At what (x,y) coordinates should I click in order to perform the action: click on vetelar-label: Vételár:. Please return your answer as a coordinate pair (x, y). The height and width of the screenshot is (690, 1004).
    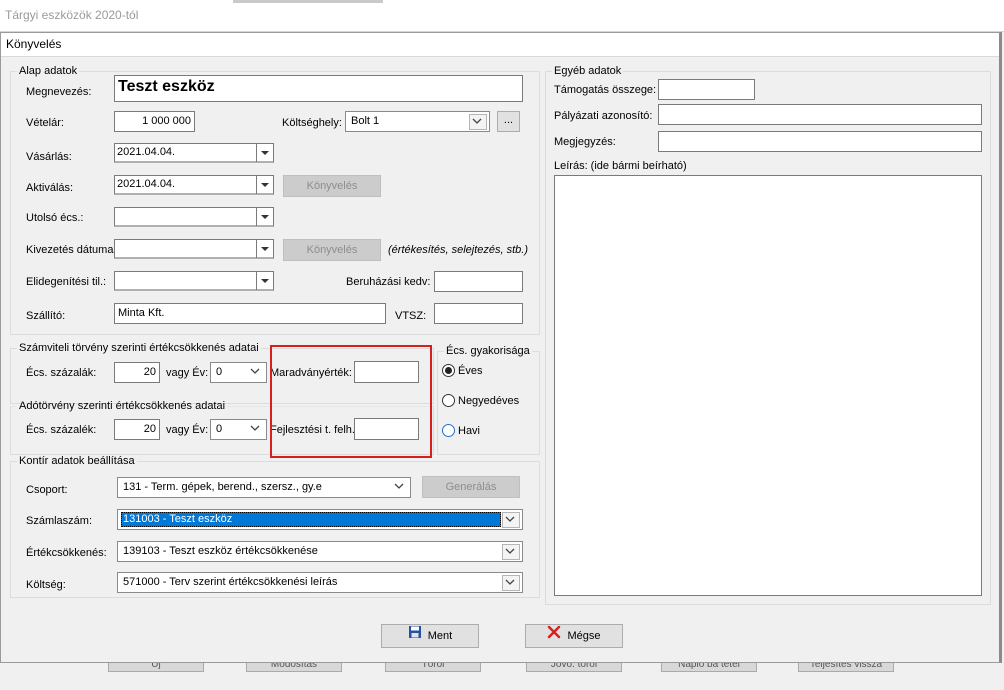
    Looking at the image, I should click on (45, 123).